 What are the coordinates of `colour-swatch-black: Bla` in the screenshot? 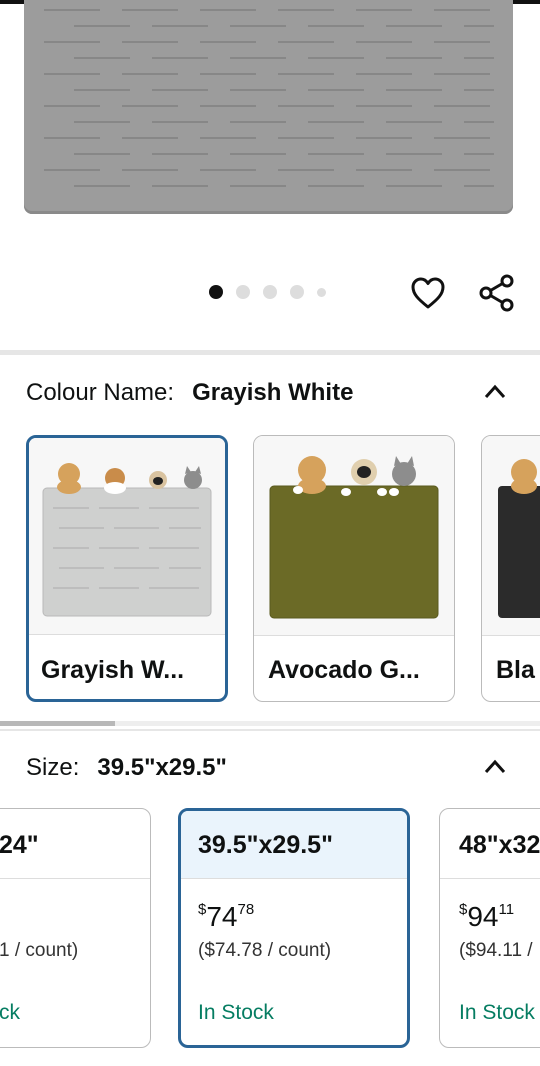 It's located at (510, 568).